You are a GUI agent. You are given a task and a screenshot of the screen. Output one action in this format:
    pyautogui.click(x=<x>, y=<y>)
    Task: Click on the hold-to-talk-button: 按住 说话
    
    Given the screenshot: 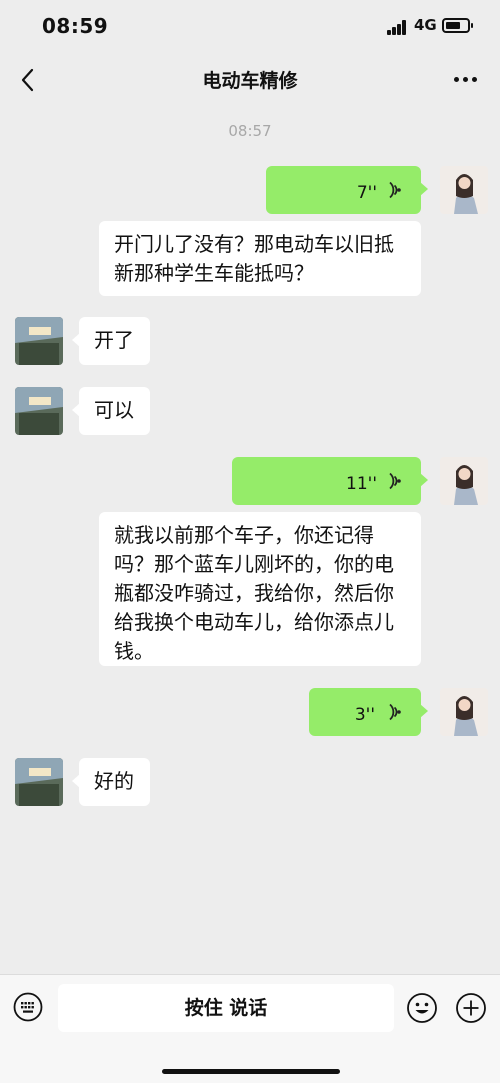 What is the action you would take?
    pyautogui.click(x=226, y=1008)
    